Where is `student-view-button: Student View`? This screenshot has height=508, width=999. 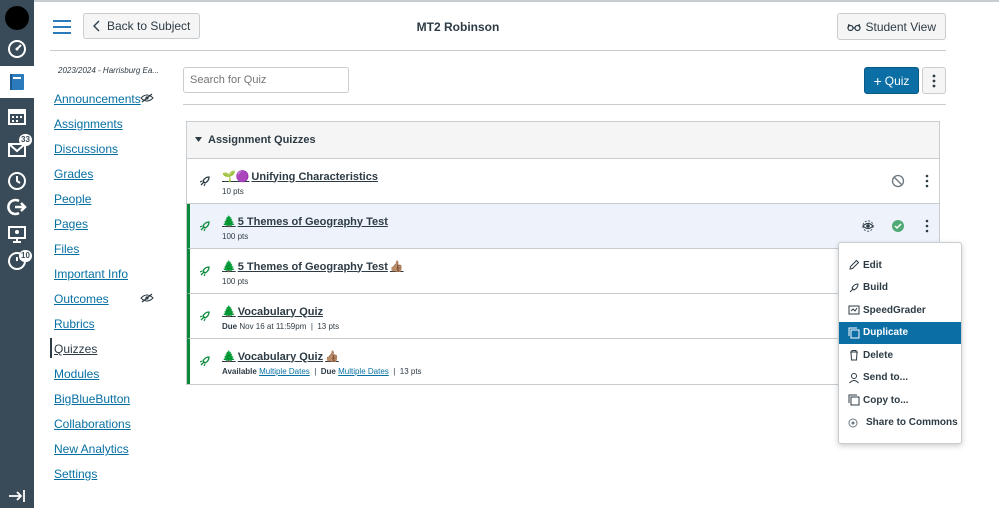 student-view-button: Student View is located at coordinates (891, 26).